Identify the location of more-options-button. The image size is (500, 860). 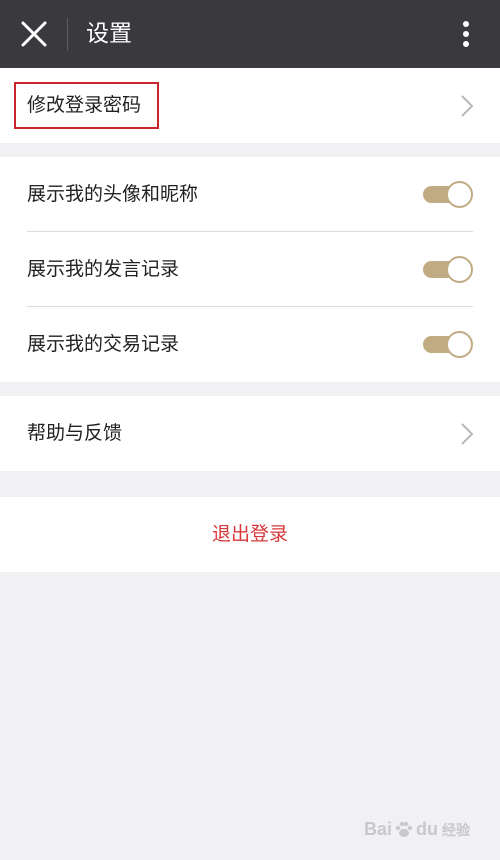
(466, 34).